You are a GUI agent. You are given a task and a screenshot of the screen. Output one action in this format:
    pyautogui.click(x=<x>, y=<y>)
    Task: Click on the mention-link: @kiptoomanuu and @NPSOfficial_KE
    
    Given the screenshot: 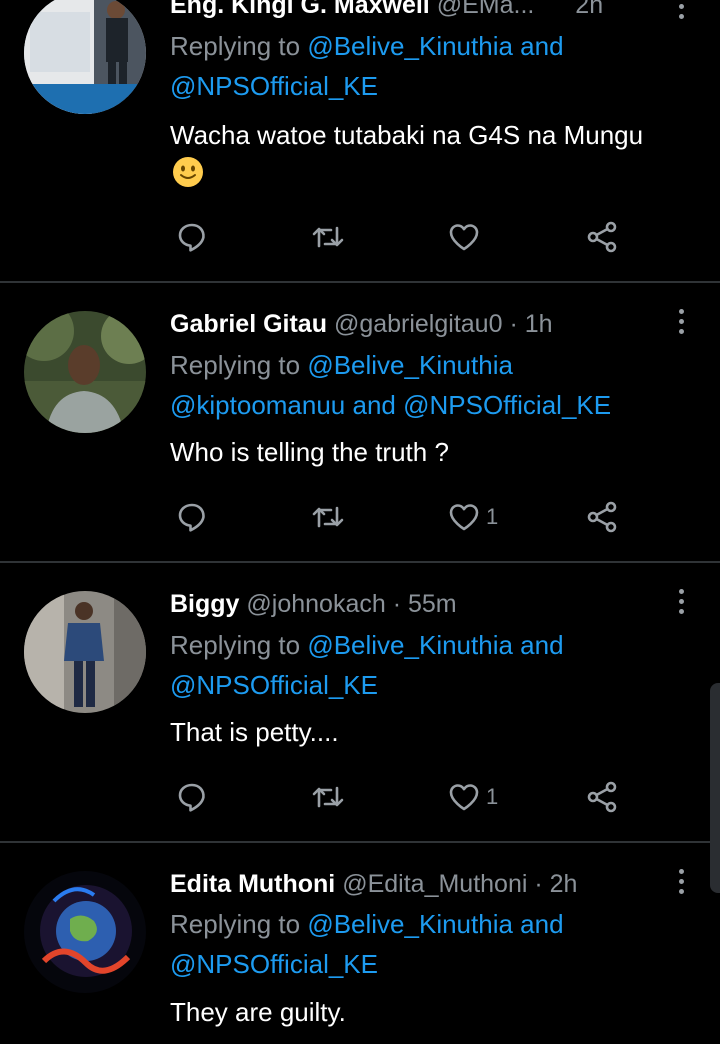 What is the action you would take?
    pyautogui.click(x=390, y=405)
    